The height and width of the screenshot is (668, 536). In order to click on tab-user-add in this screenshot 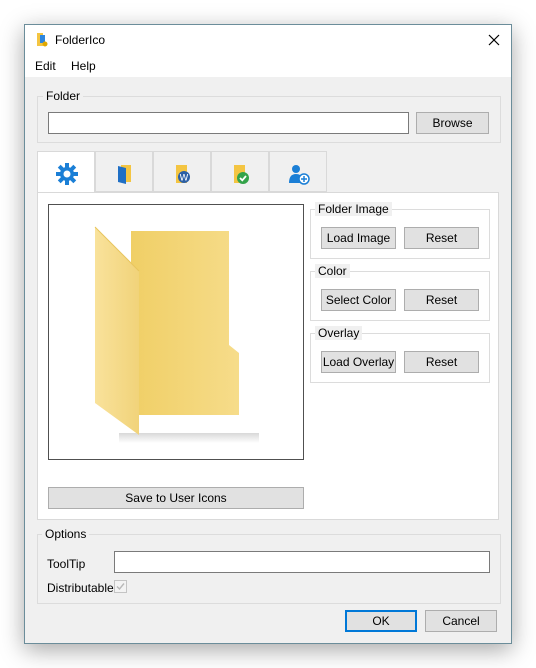, I will do `click(298, 171)`.